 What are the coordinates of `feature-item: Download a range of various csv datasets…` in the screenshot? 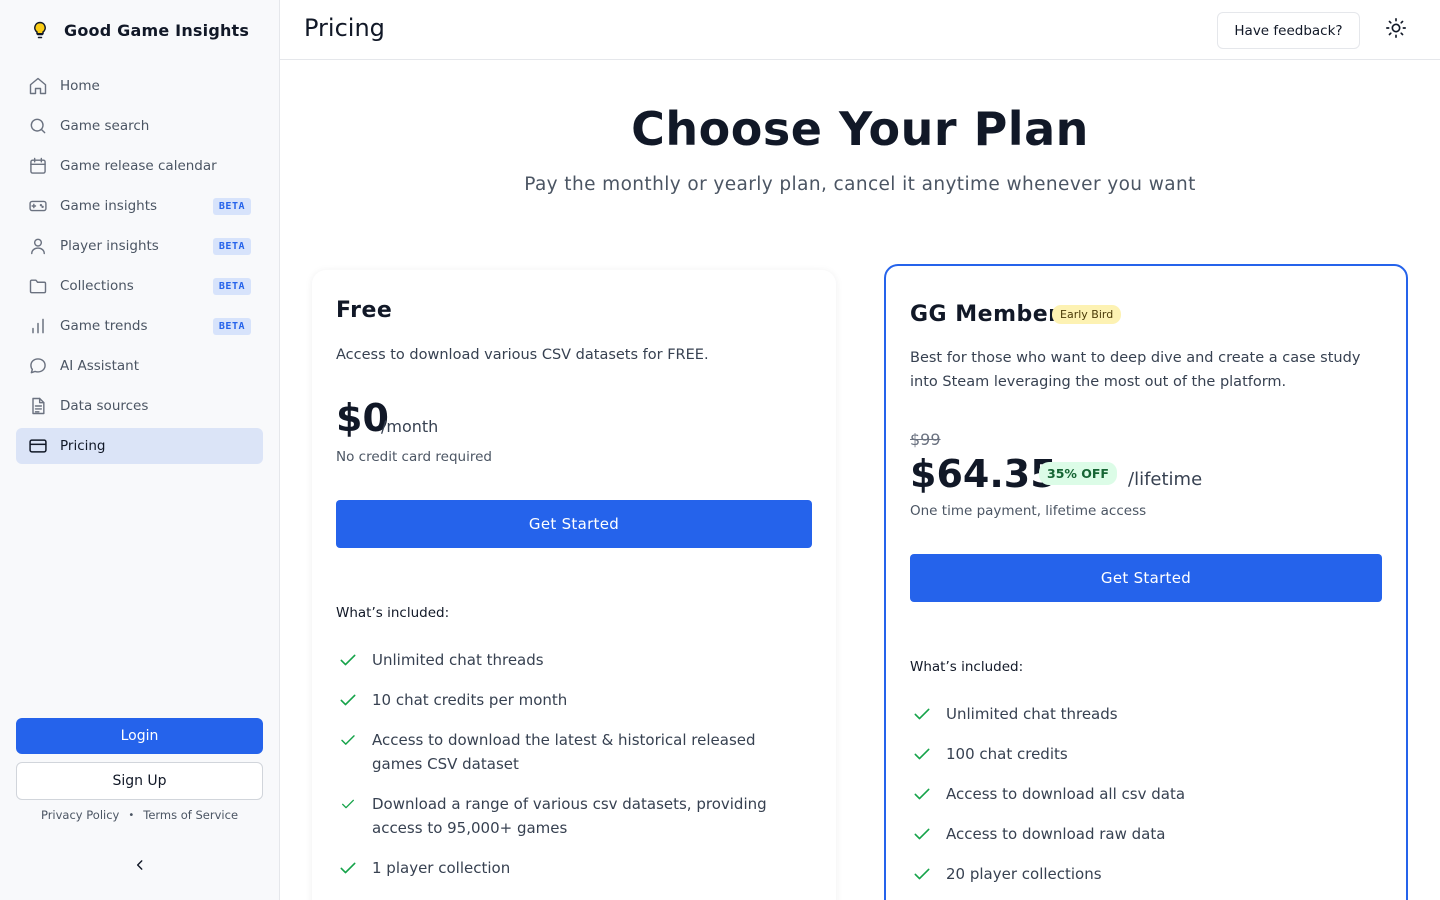 It's located at (566, 816).